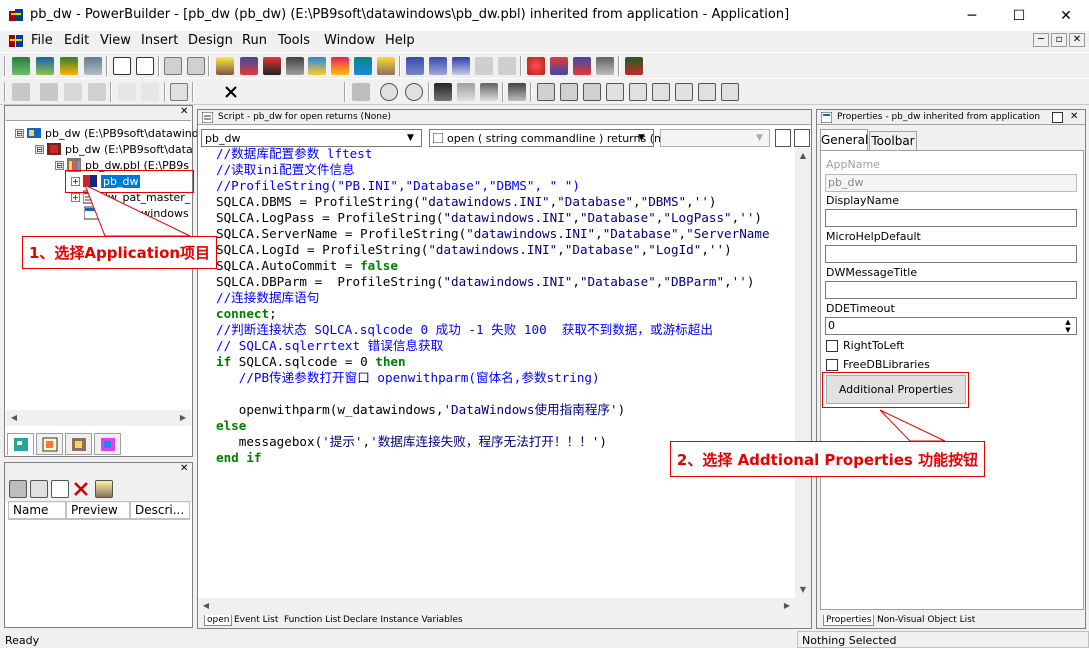 This screenshot has height=648, width=1089. Describe the element at coordinates (896, 389) in the screenshot. I see `additional-properties-button: Additional Properties` at that location.